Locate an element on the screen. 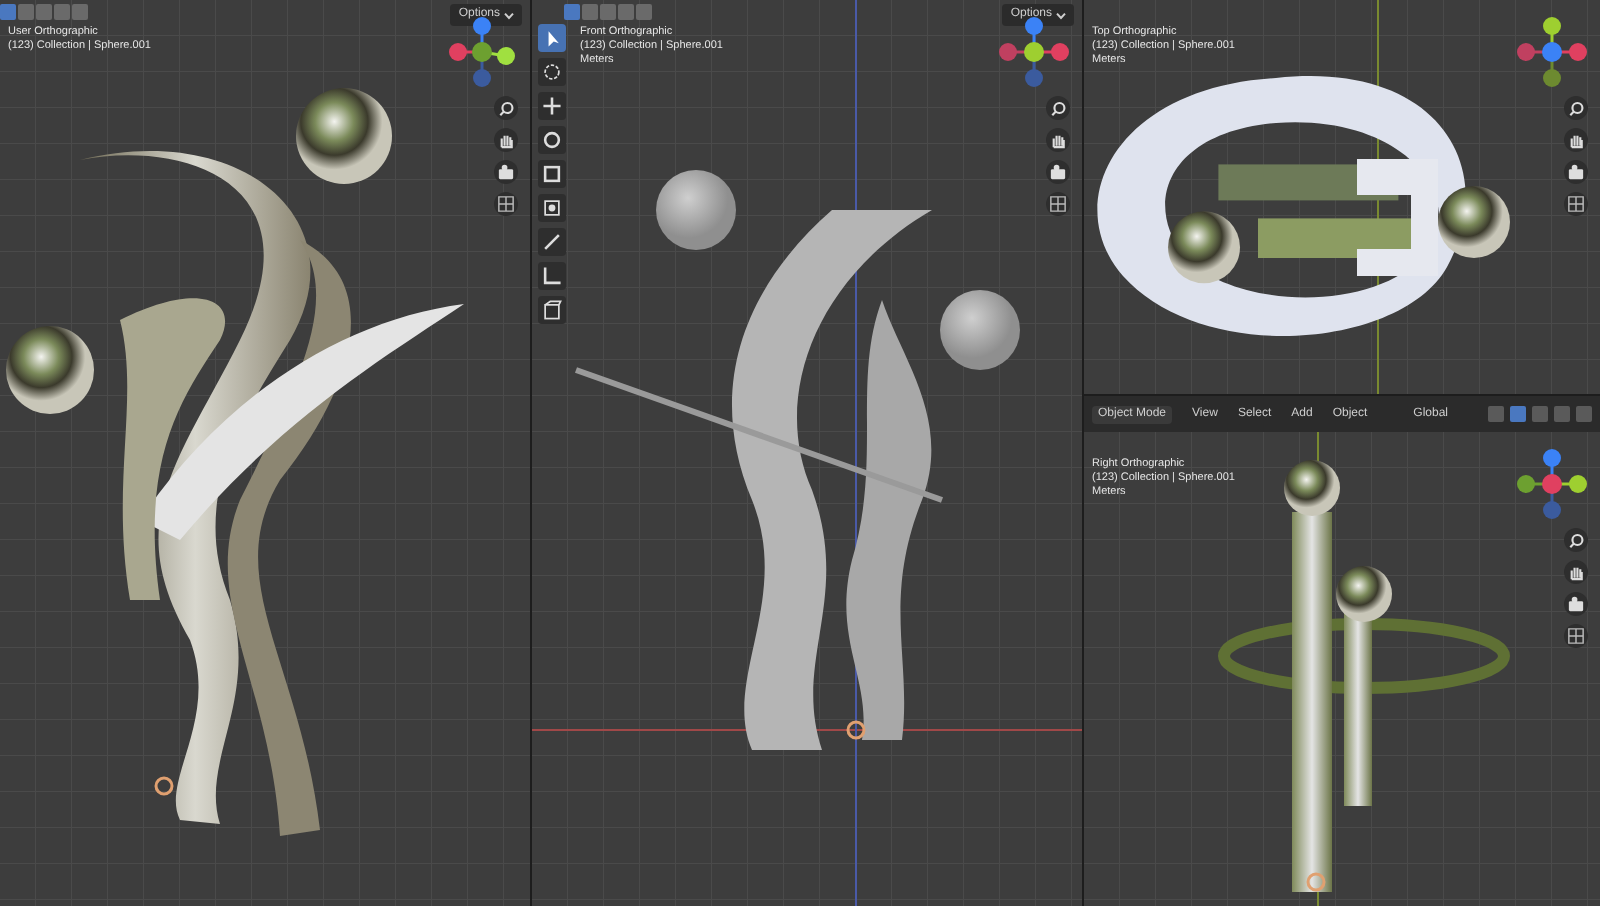 The width and height of the screenshot is (1600, 906). scale-icon is located at coordinates (552, 174).